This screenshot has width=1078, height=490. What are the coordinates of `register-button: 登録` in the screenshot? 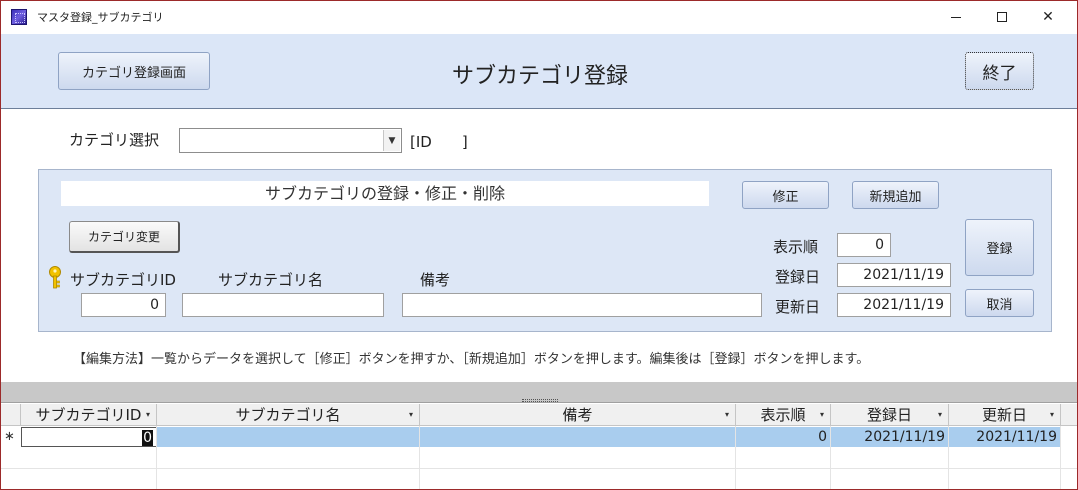 It's located at (999, 247).